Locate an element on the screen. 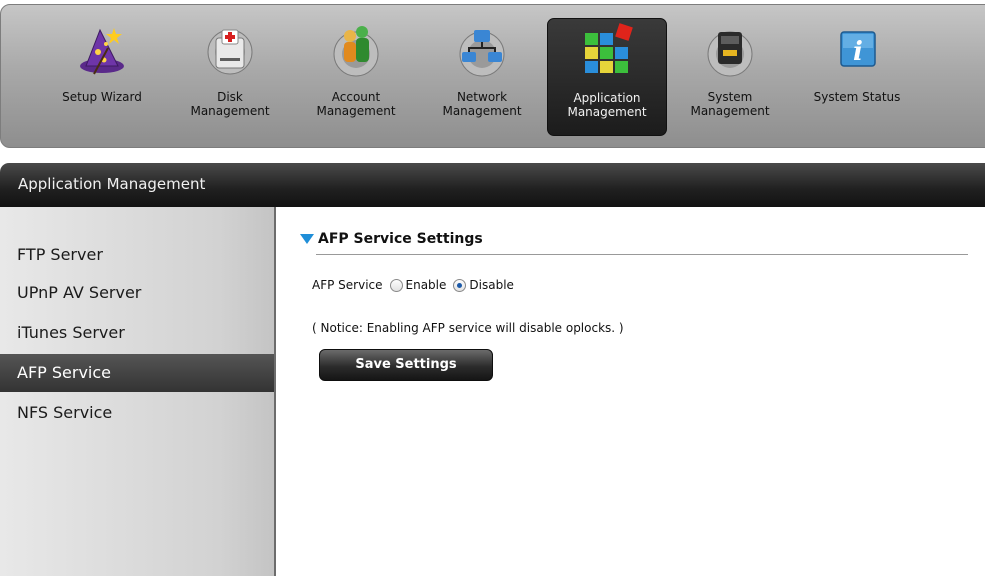 The height and width of the screenshot is (576, 985). toolbar-network-management: Network Management is located at coordinates (482, 77).